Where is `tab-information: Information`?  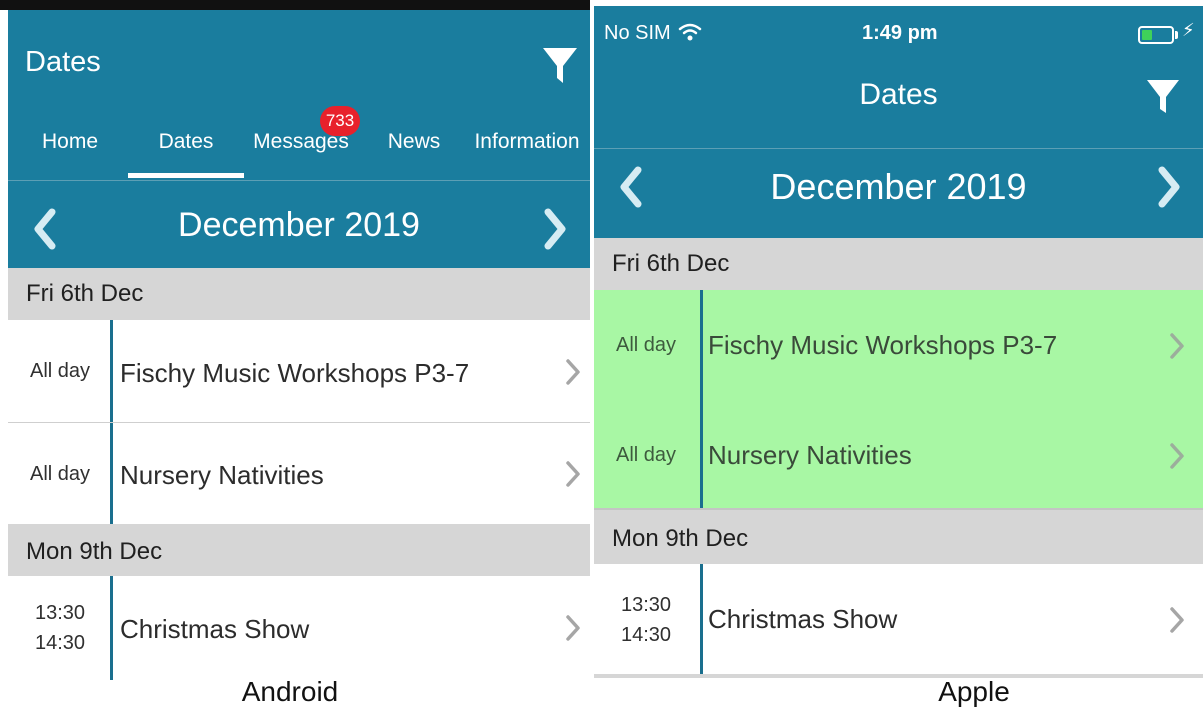
tab-information: Information is located at coordinates (527, 150).